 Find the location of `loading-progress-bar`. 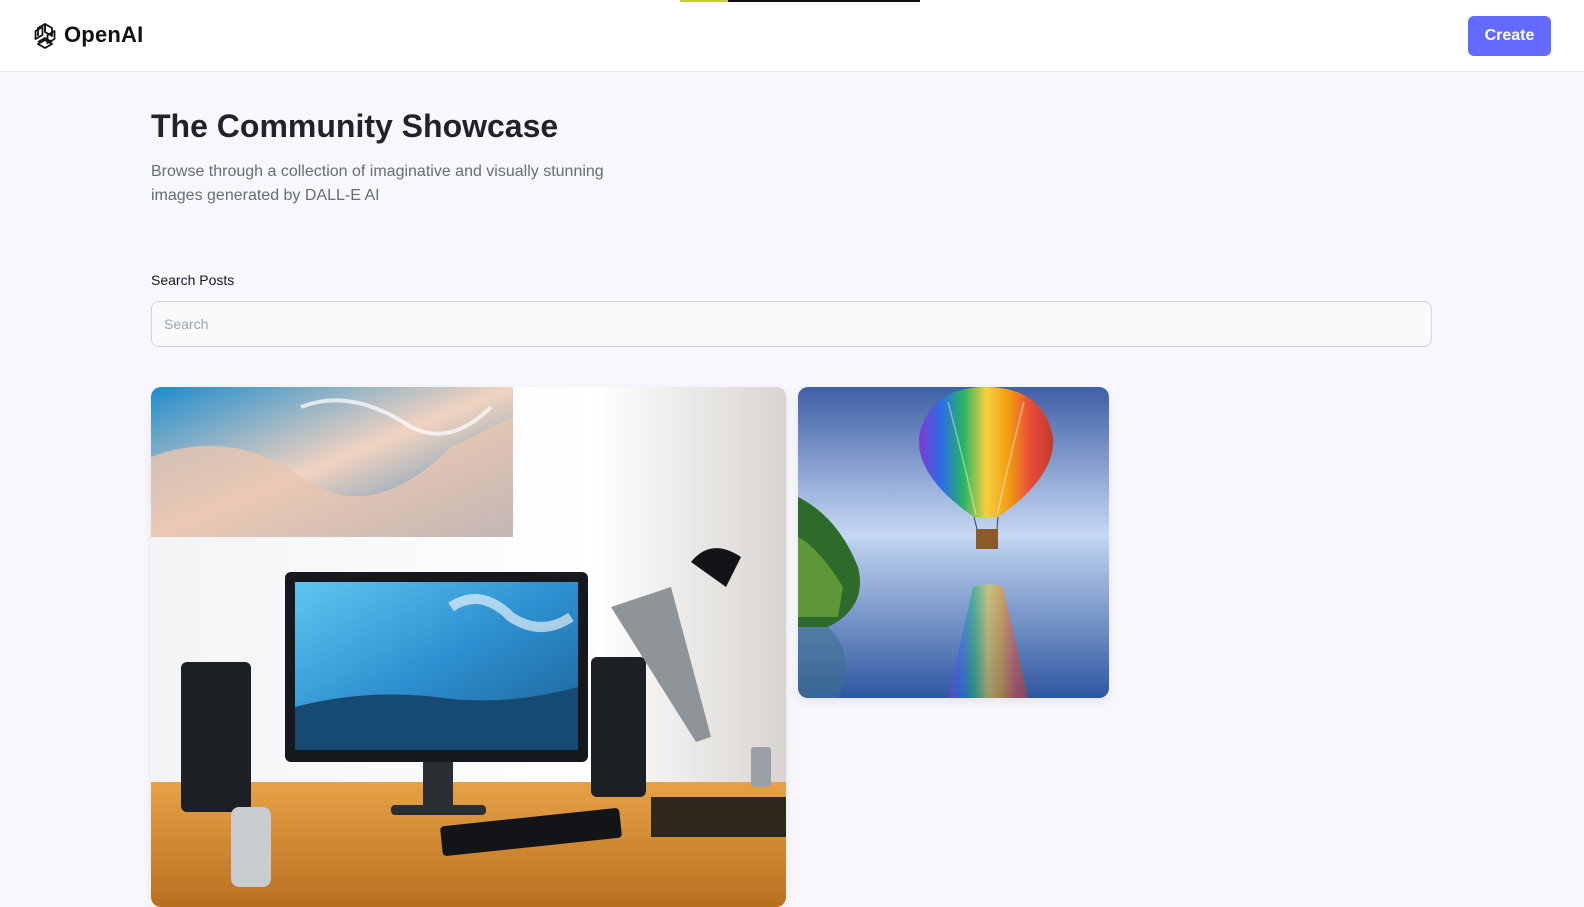

loading-progress-bar is located at coordinates (800, 1).